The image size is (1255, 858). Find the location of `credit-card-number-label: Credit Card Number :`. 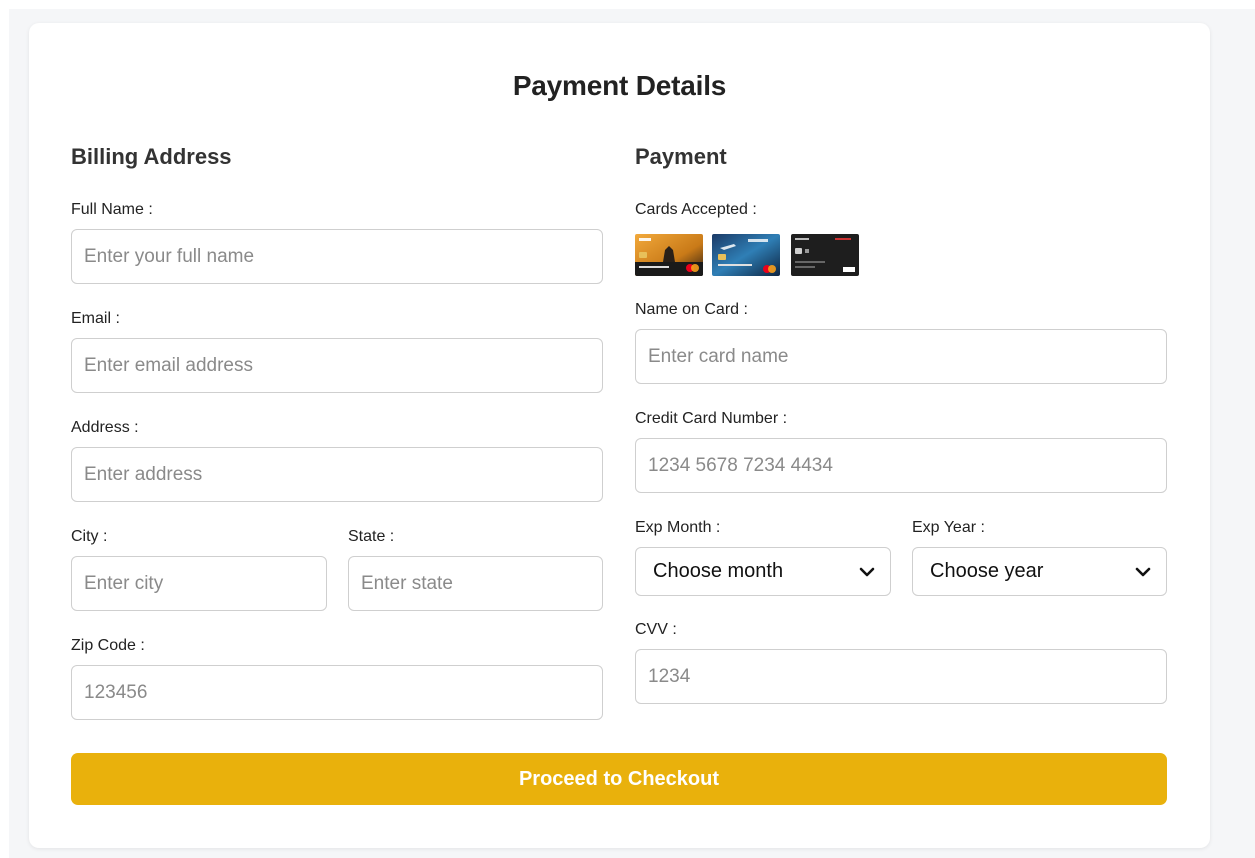

credit-card-number-label: Credit Card Number : is located at coordinates (711, 418).